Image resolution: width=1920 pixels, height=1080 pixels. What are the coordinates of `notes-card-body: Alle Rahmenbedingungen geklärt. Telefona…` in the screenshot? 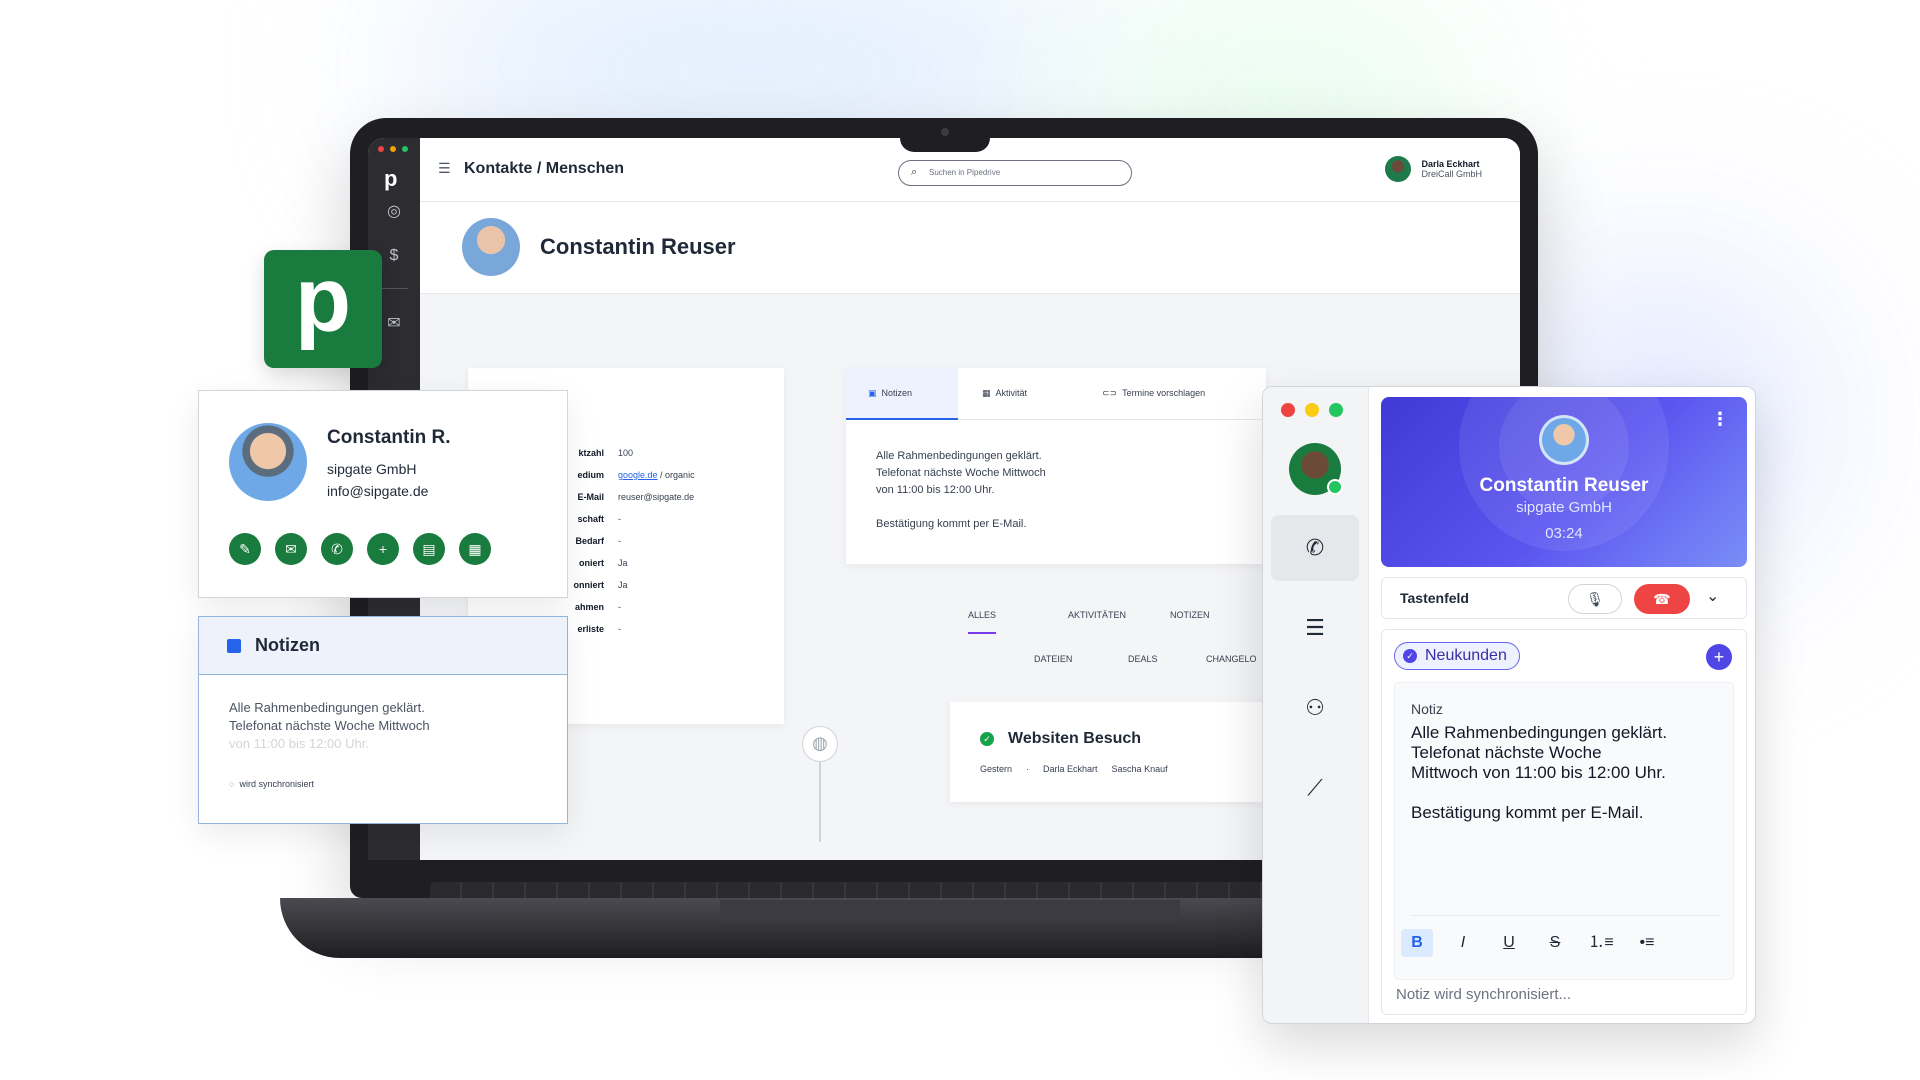 It's located at (329, 726).